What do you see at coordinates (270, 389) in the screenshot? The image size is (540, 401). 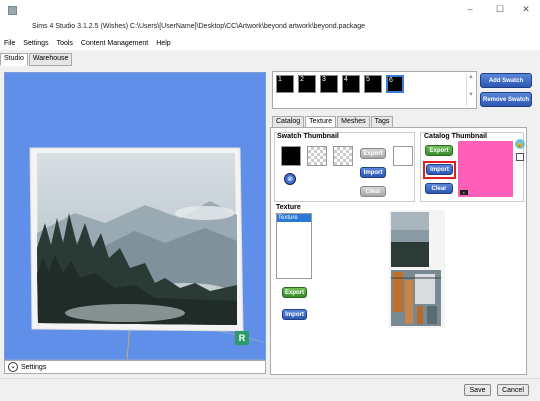 I see `footer: Save Cancel` at bounding box center [270, 389].